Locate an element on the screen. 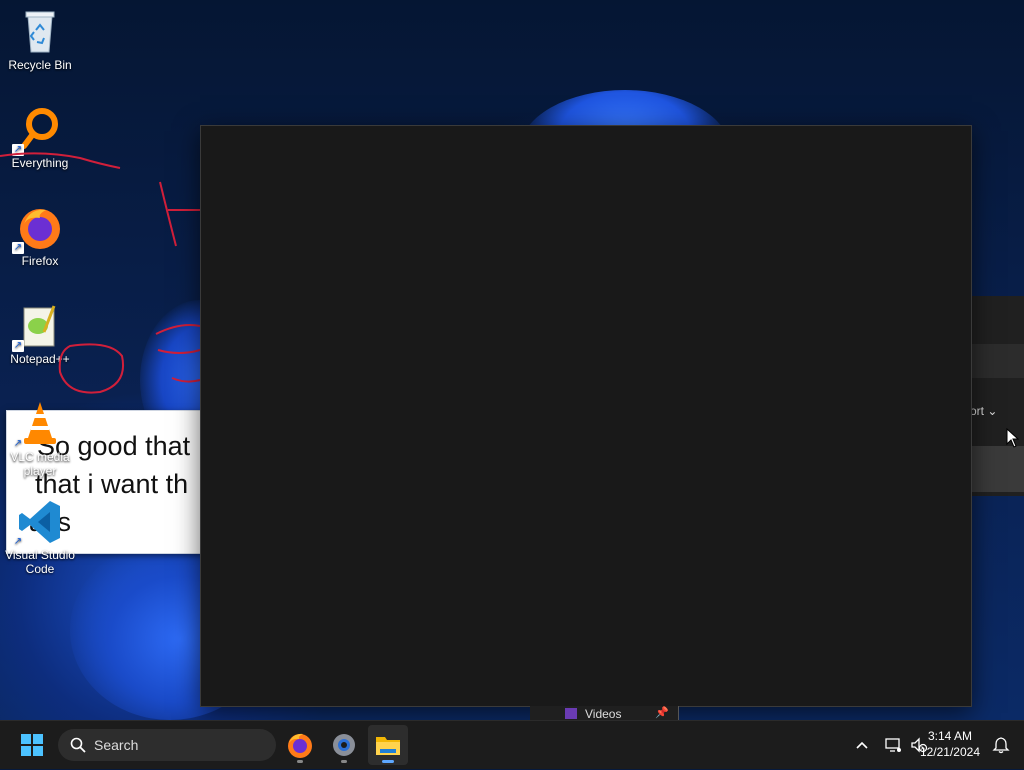 This screenshot has height=770, width=1024. start-button is located at coordinates (32, 745).